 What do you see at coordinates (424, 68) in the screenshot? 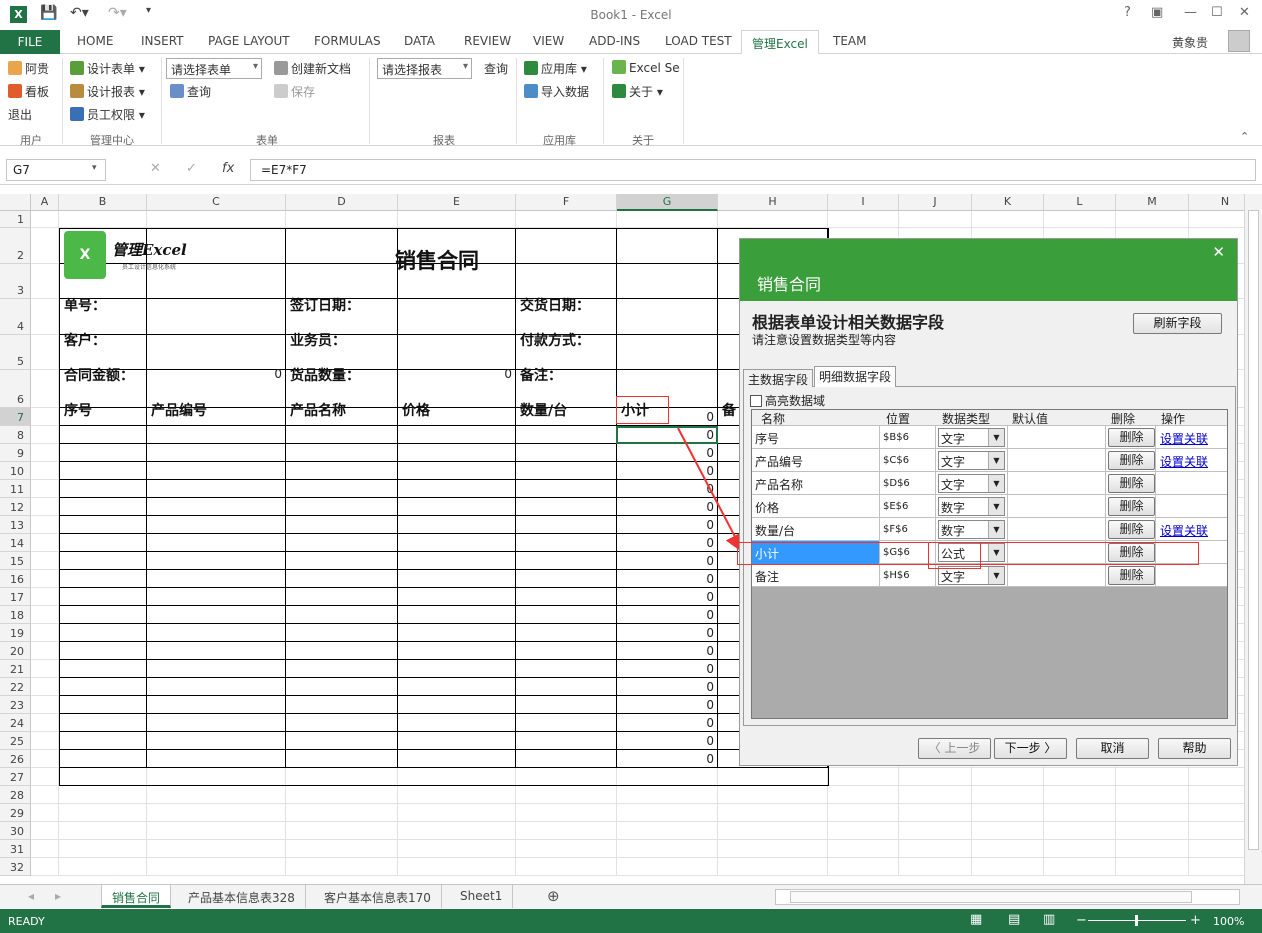
I see `select-report-combo: 请选择报表` at bounding box center [424, 68].